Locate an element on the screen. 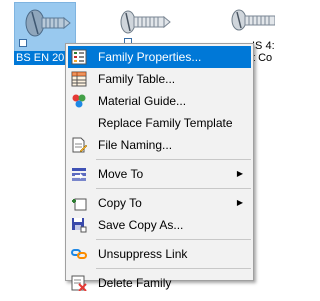  family-properties-icon is located at coordinates (79, 57).